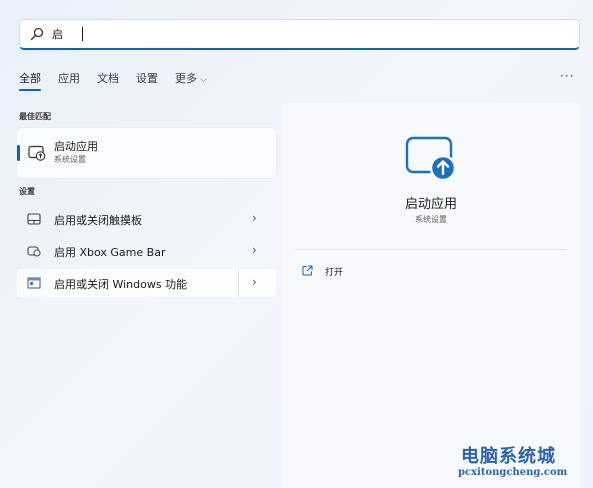 The width and height of the screenshot is (593, 488). Describe the element at coordinates (35, 116) in the screenshot. I see `best-match-heading: 最佳匹配` at that location.